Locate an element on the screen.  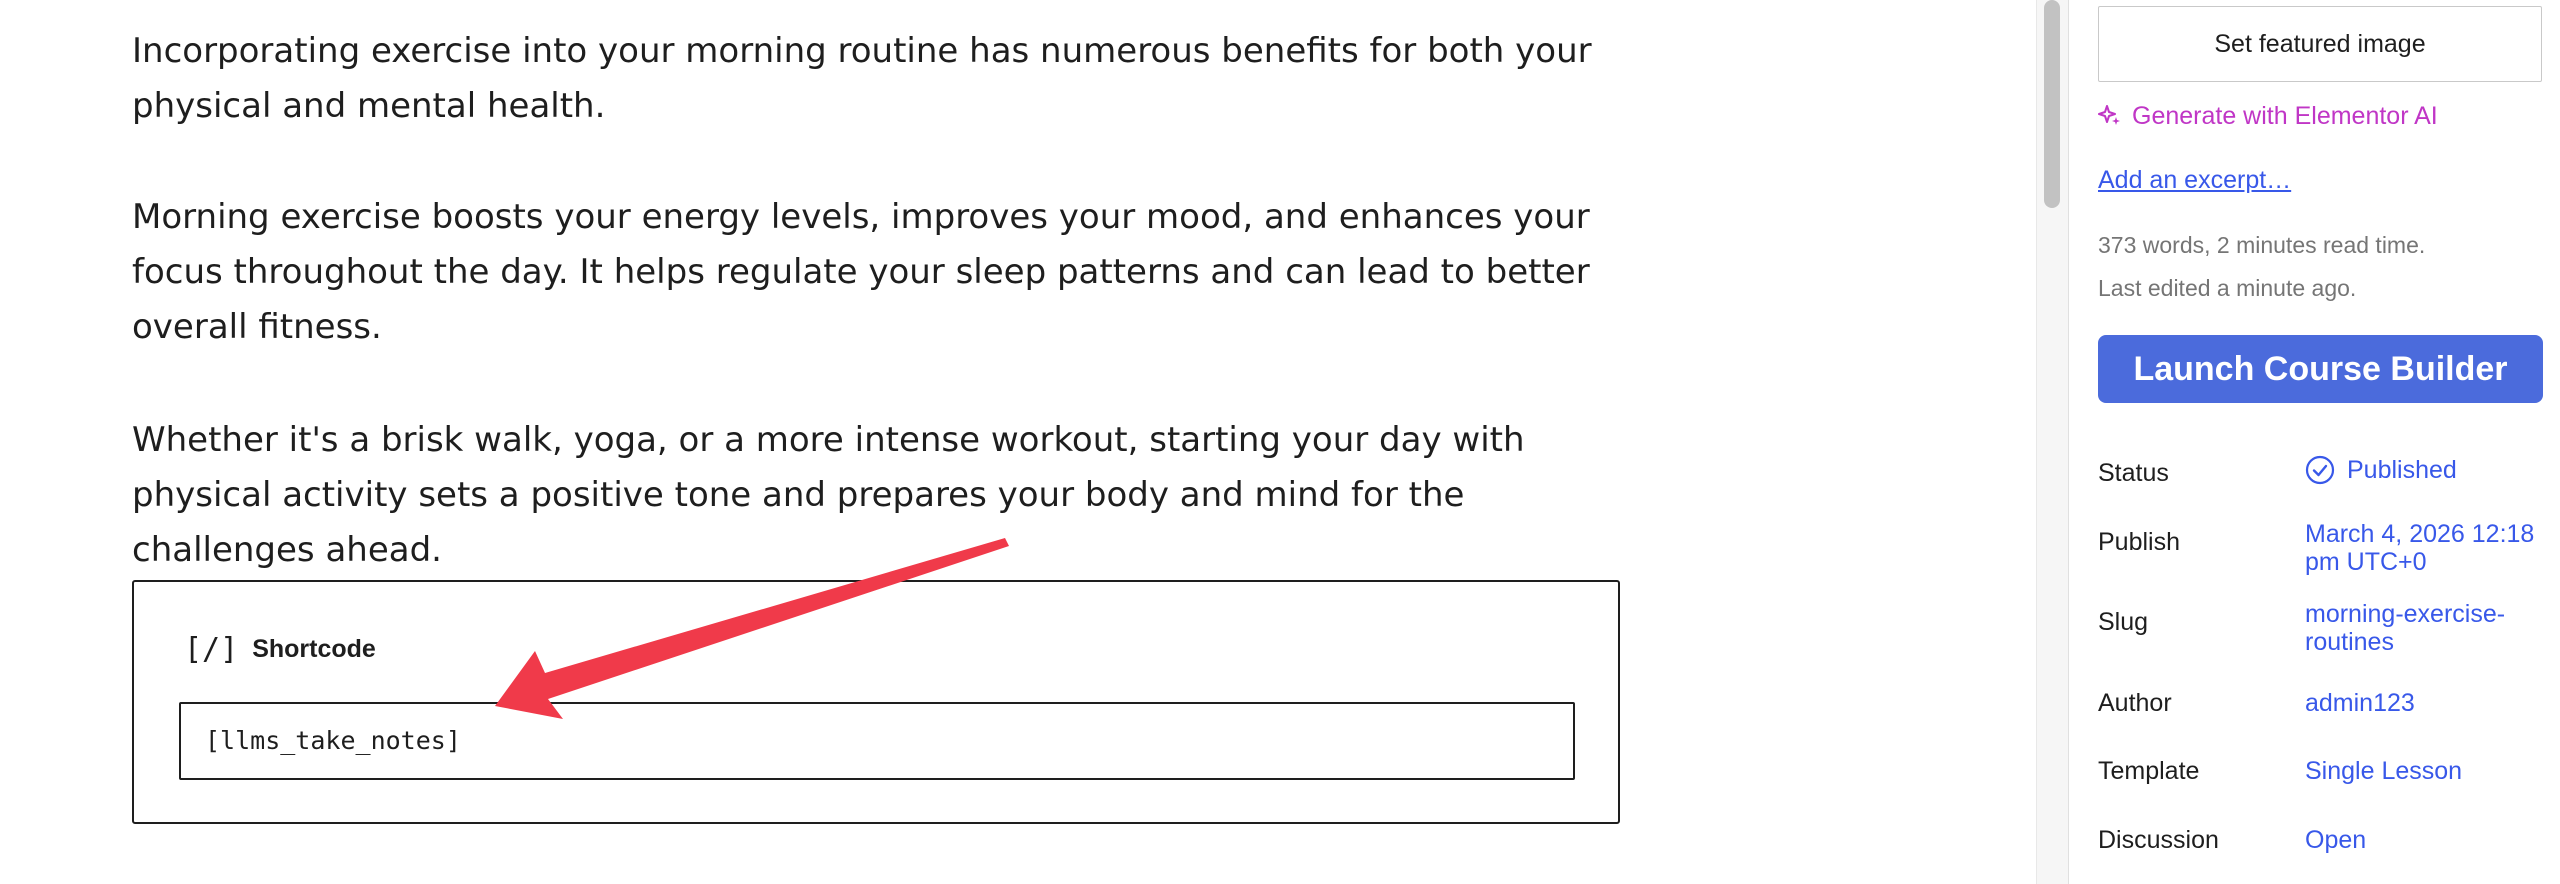
author-label: Author is located at coordinates (2135, 703).